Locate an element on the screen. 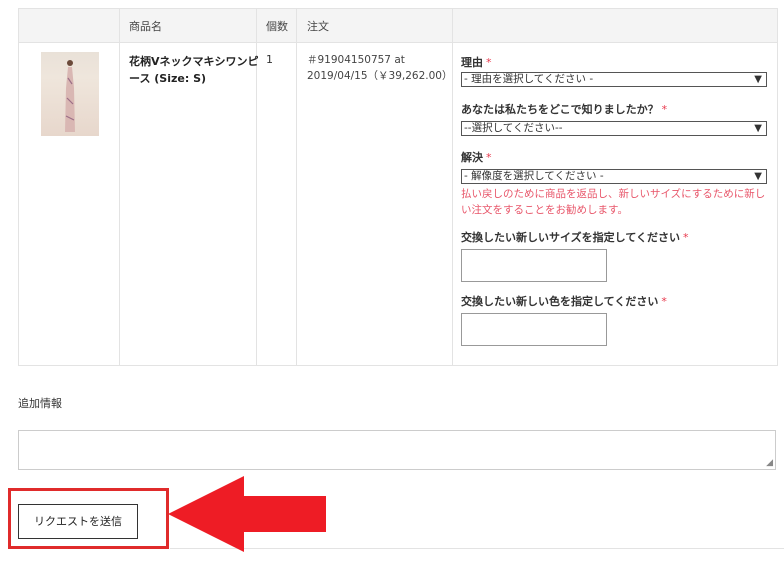 The height and width of the screenshot is (562, 784). new-color-label: 交換したい新しい色を指定してください * is located at coordinates (564, 301).